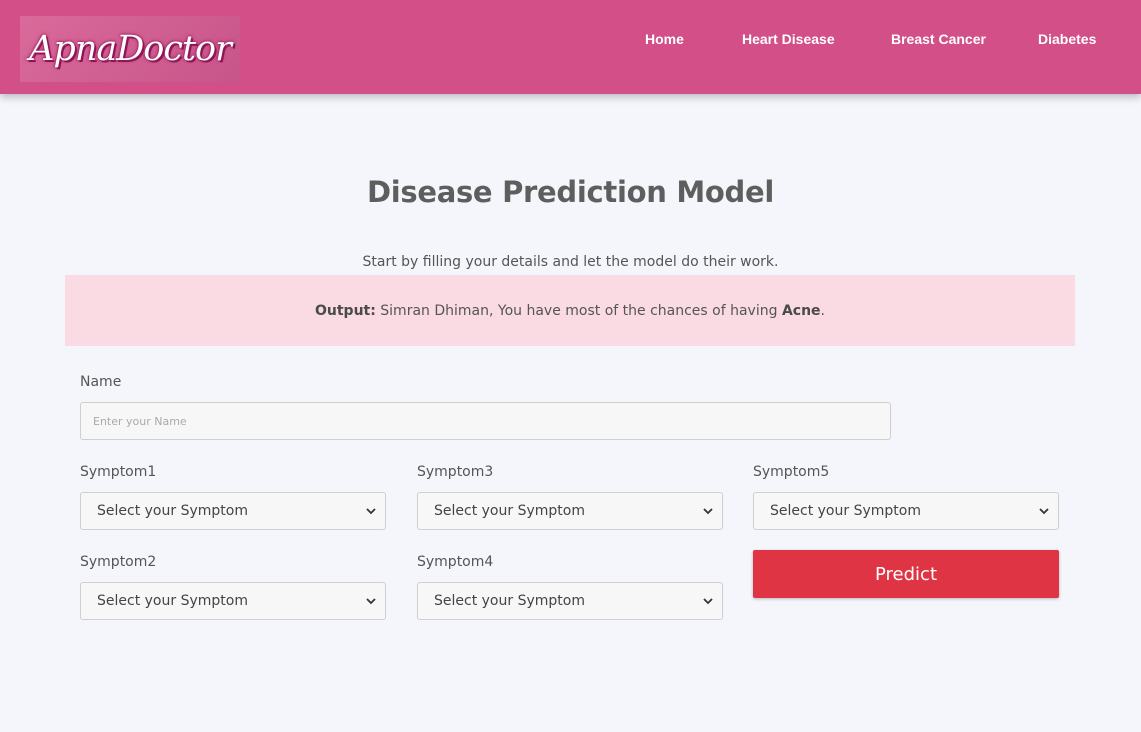  Describe the element at coordinates (101, 382) in the screenshot. I see `name-label: Name` at that location.